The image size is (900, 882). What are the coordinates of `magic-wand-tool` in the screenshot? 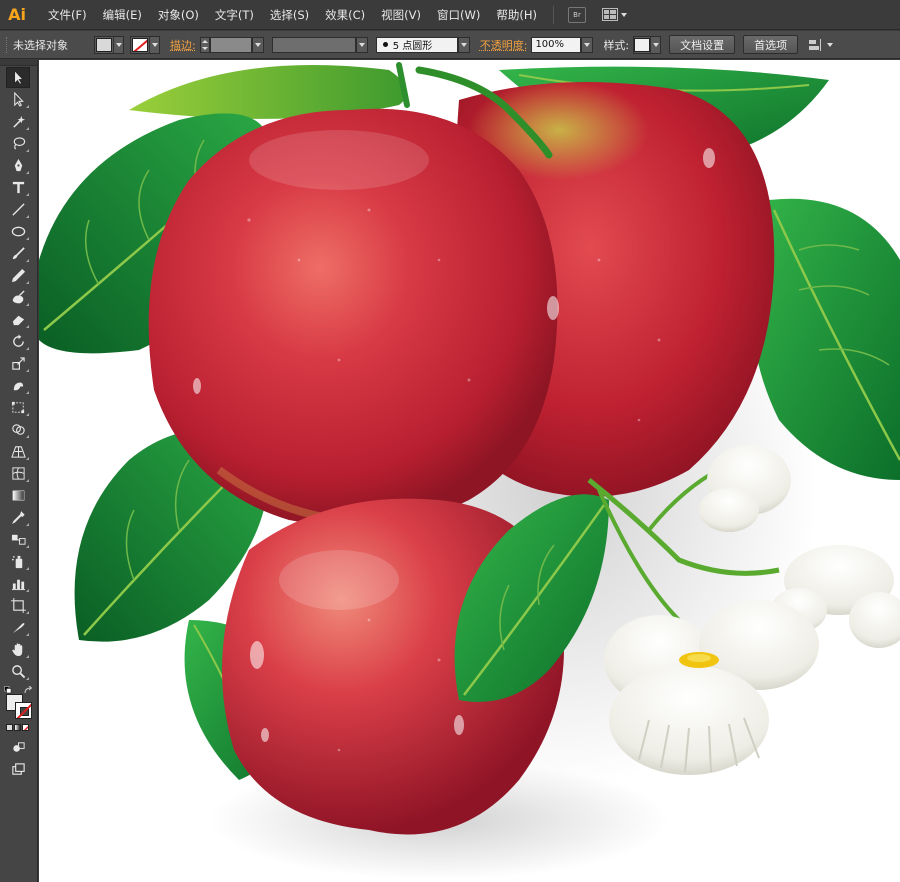 It's located at (18, 121).